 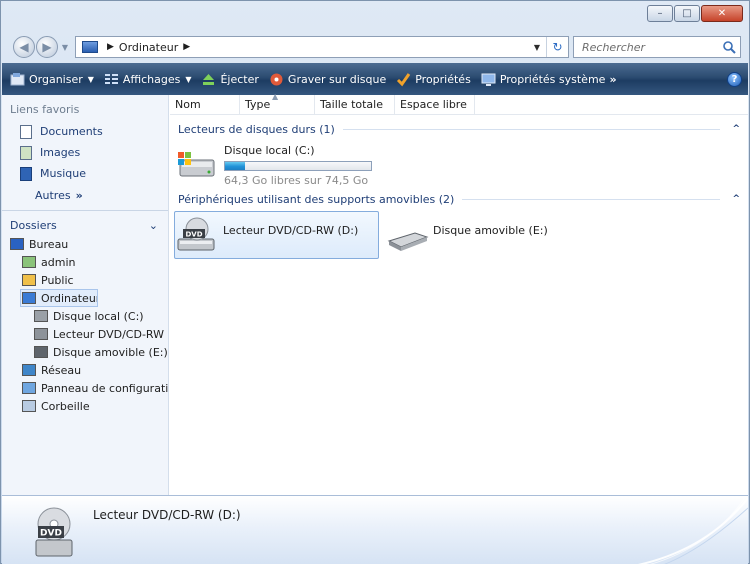 What do you see at coordinates (443, 79) in the screenshot?
I see `properties-label: Propriétés` at bounding box center [443, 79].